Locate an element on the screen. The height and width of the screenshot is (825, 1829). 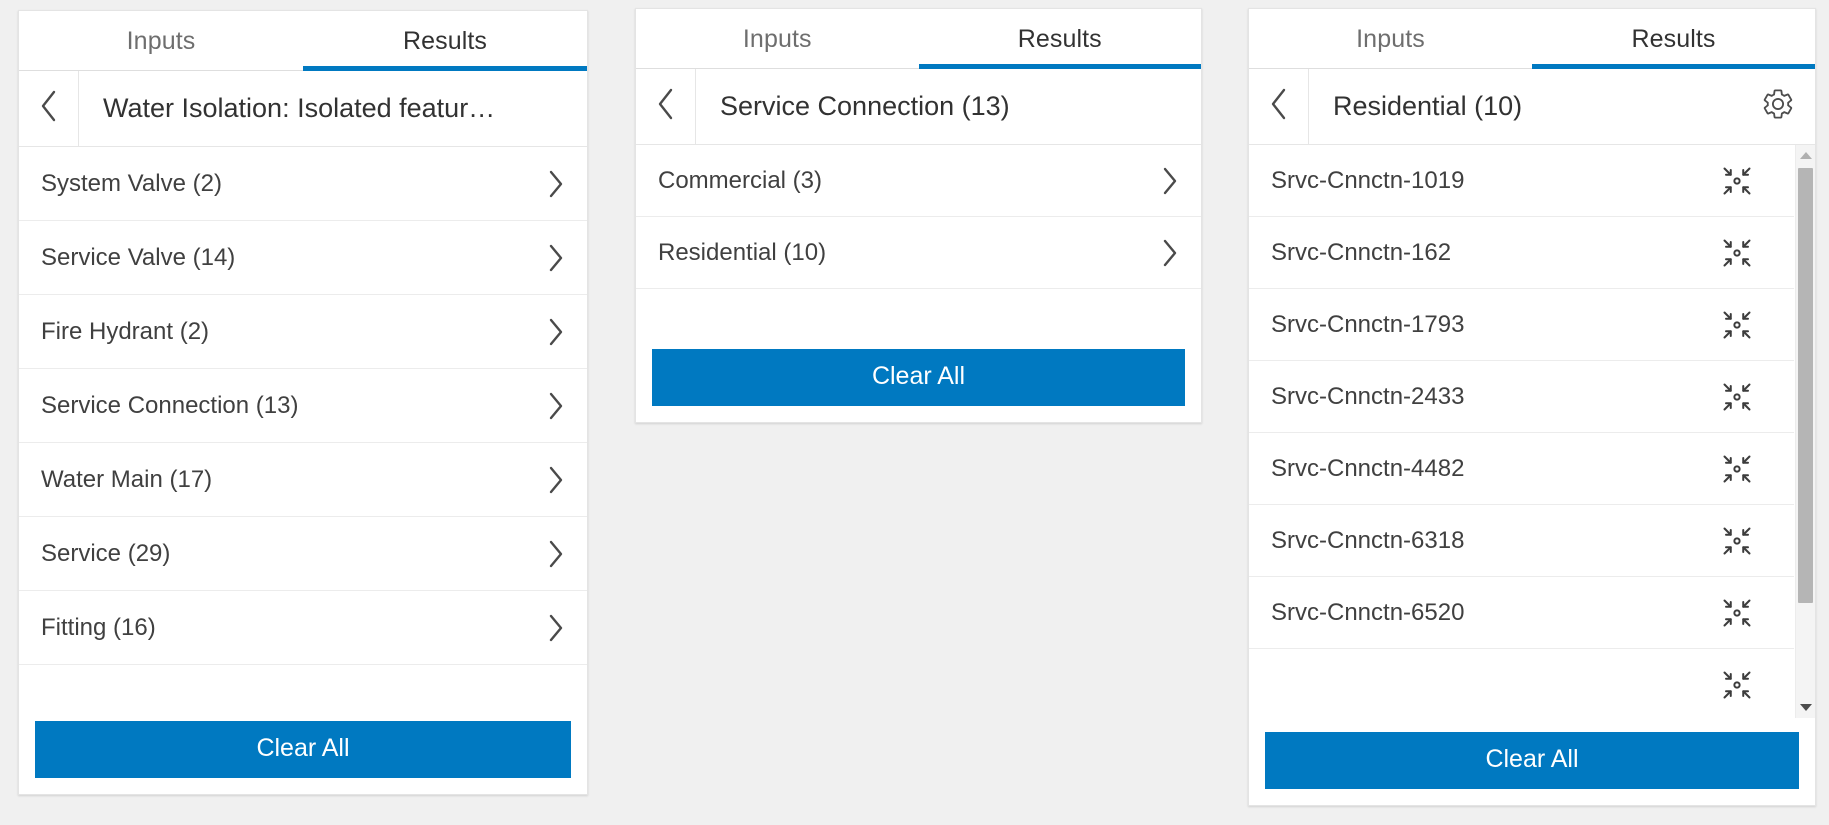
page-title: Service Connection (13) is located at coordinates (865, 106).